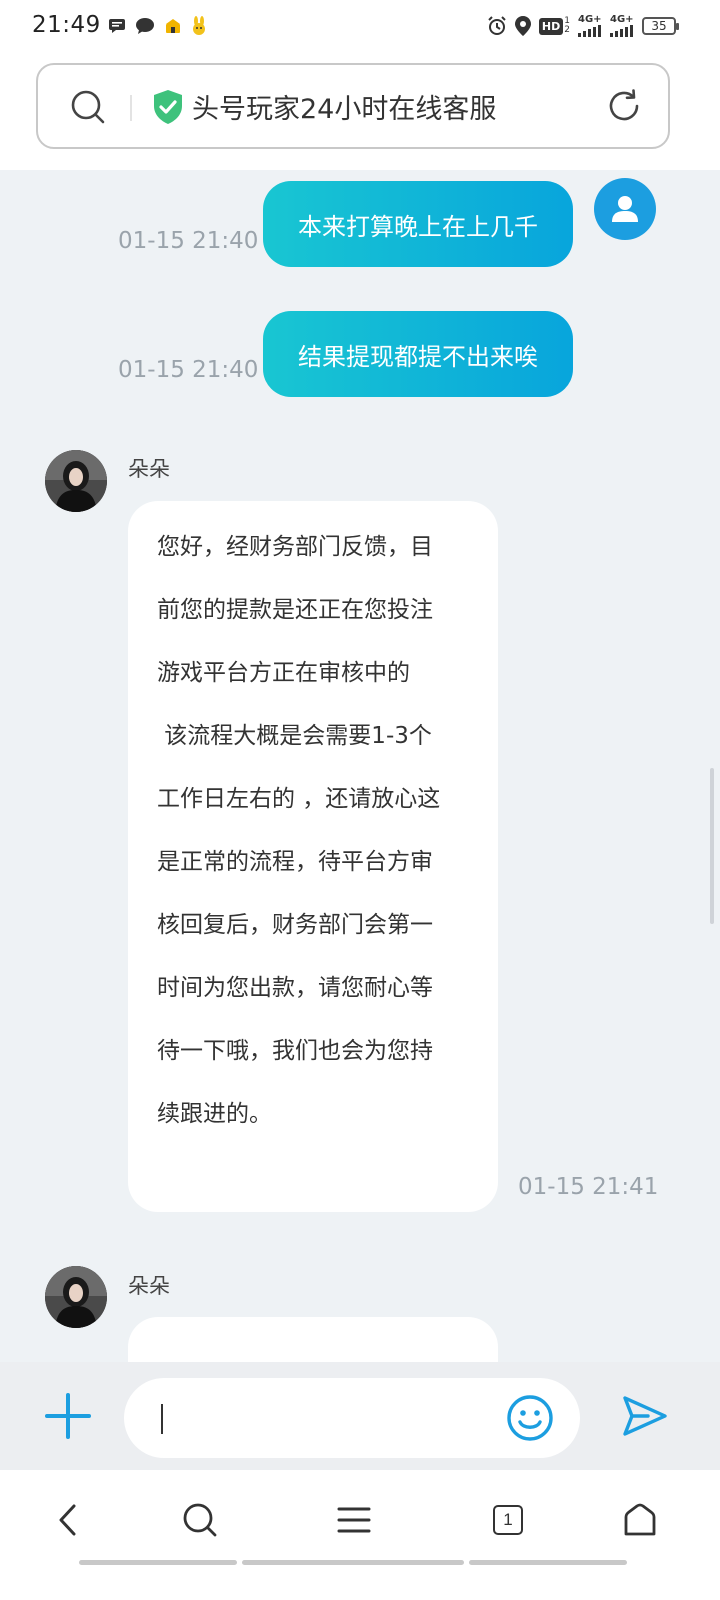 Image resolution: width=720 pixels, height=1600 pixels. I want to click on message-line: 您好，经财务部门反馈，目, so click(295, 547).